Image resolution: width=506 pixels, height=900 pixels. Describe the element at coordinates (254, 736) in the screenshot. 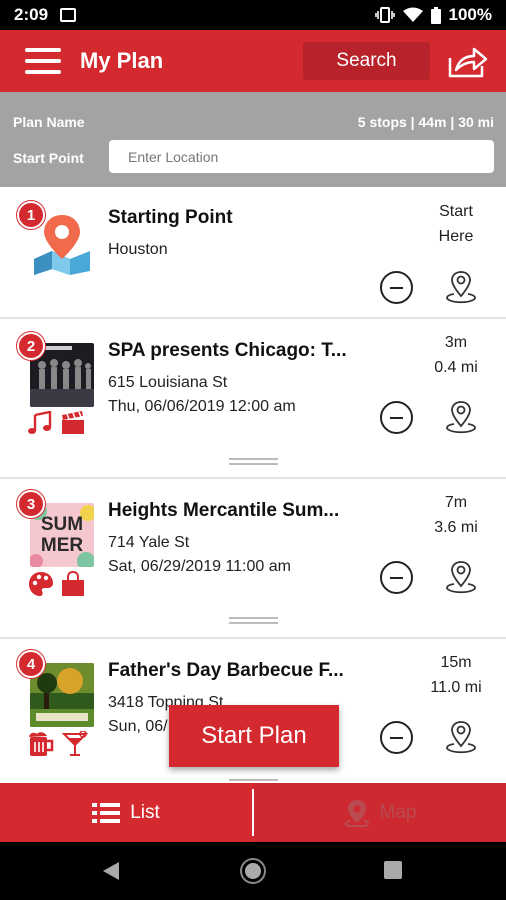

I see `start-plan-button: Start Plan` at that location.